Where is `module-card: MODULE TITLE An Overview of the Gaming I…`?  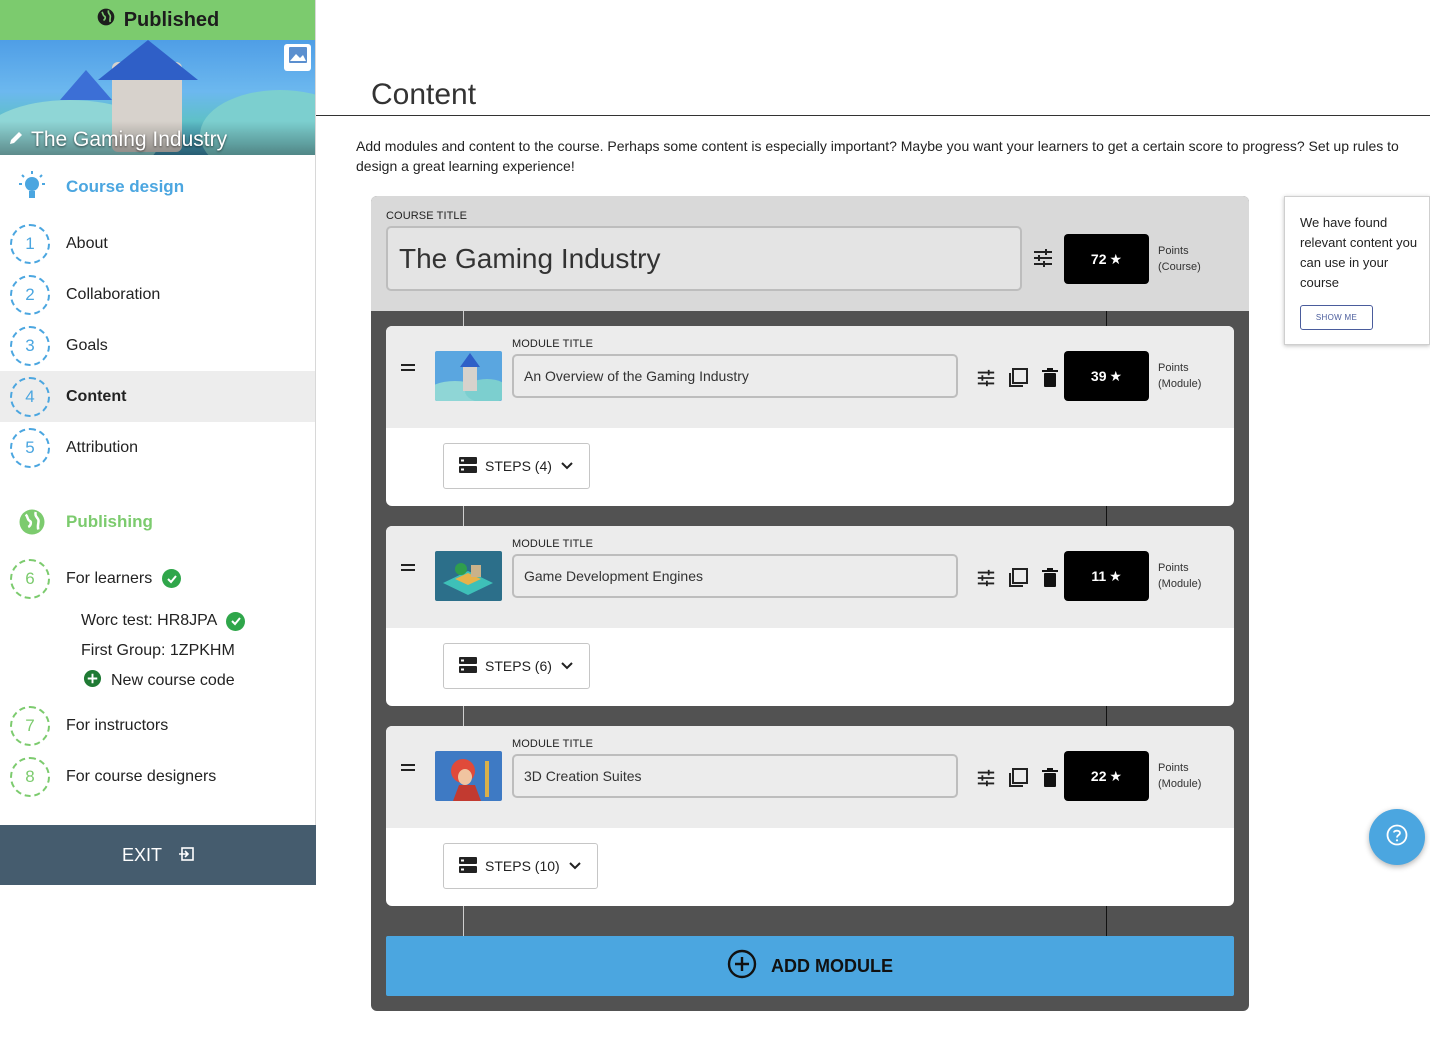 module-card: MODULE TITLE An Overview of the Gaming I… is located at coordinates (810, 416).